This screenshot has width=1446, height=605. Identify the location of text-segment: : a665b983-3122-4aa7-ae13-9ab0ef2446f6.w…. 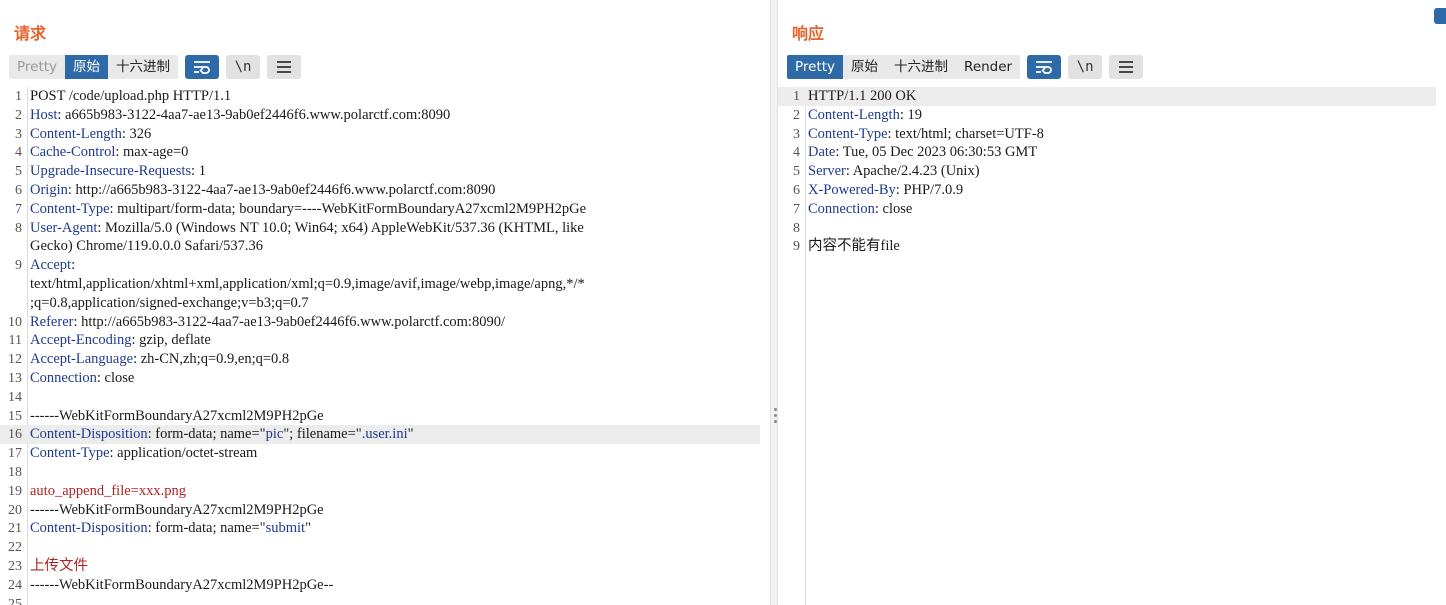
(254, 114).